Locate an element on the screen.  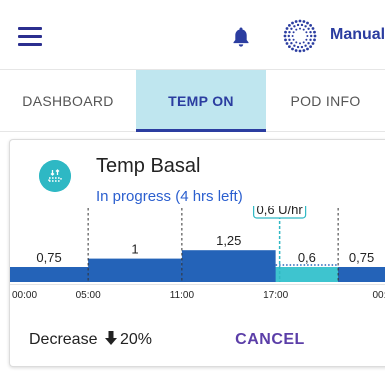
temp-basal-icon is located at coordinates (55, 176).